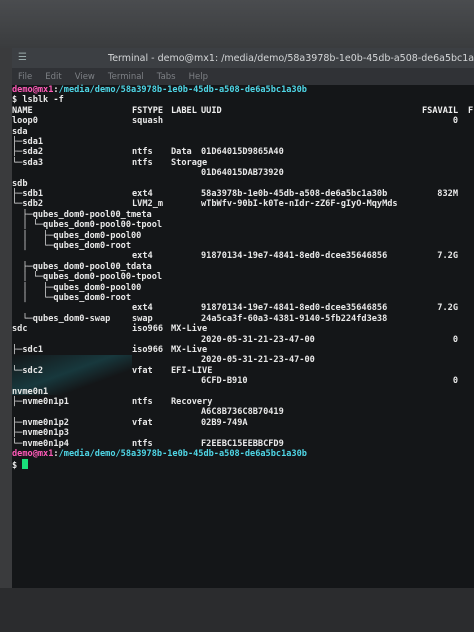  Describe the element at coordinates (299, 204) in the screenshot. I see `row-uuid: wTbWfv-90bI-k0Te-nIdr-zZ6F-gIyO-MqyMds` at that location.